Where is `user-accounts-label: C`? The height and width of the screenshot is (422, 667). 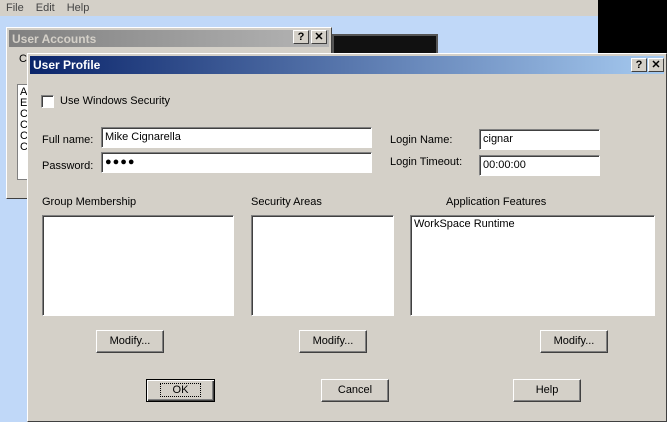
user-accounts-label: C is located at coordinates (23, 59).